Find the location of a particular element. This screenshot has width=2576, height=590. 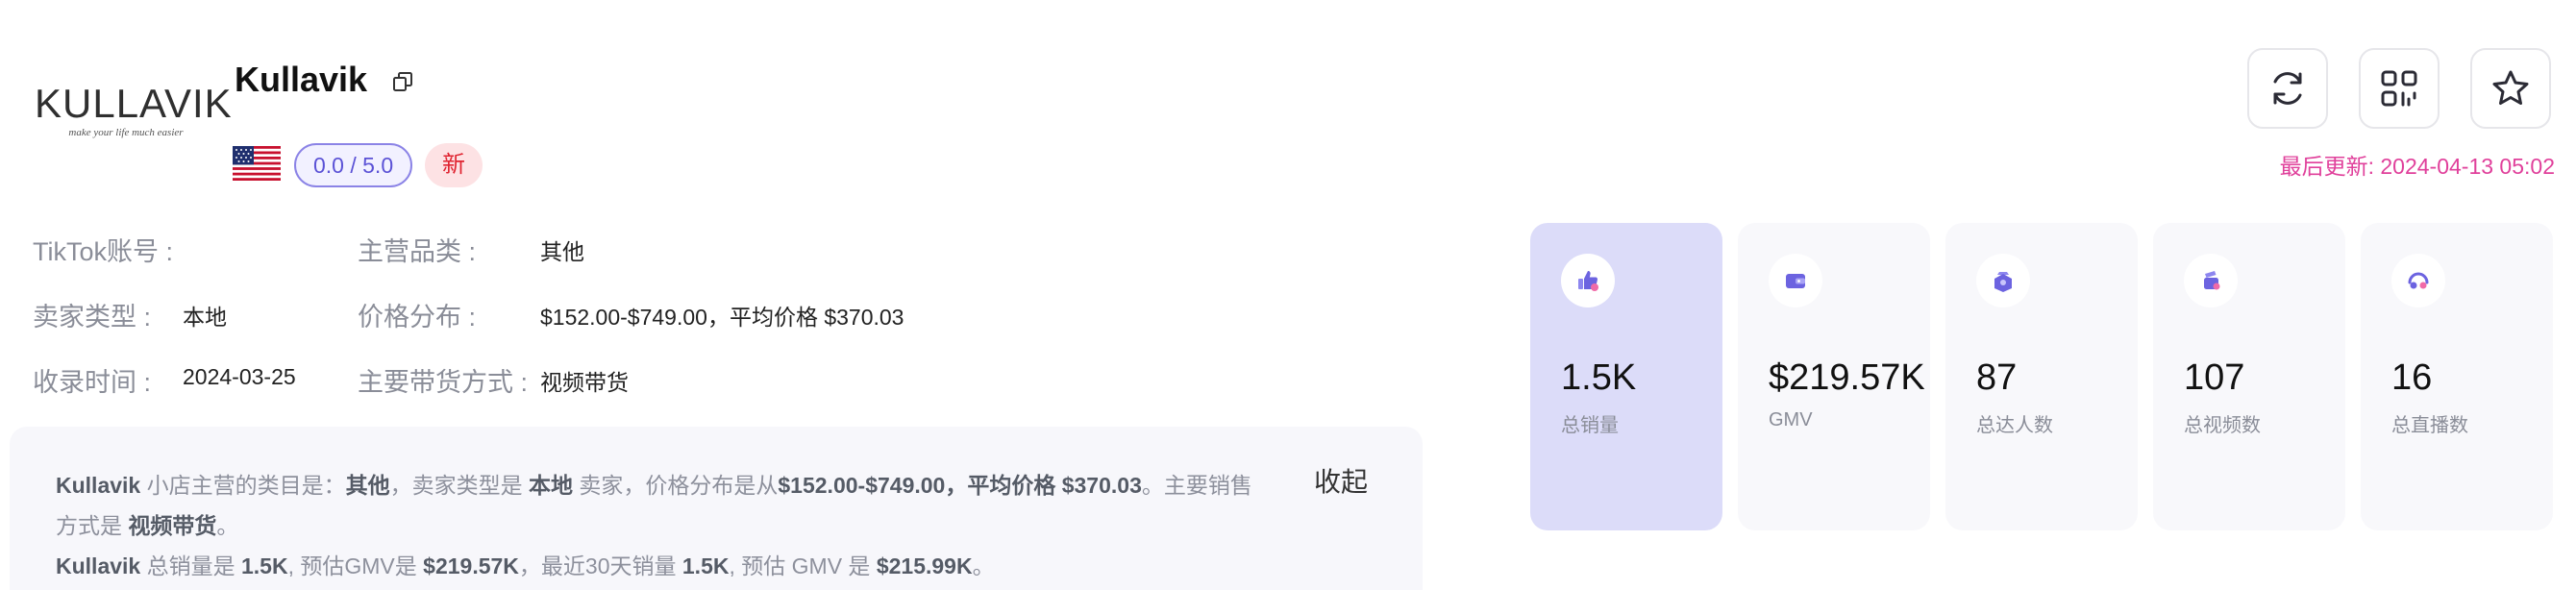

shop-logo: KULLAVIK make your life much easier is located at coordinates (134, 116).